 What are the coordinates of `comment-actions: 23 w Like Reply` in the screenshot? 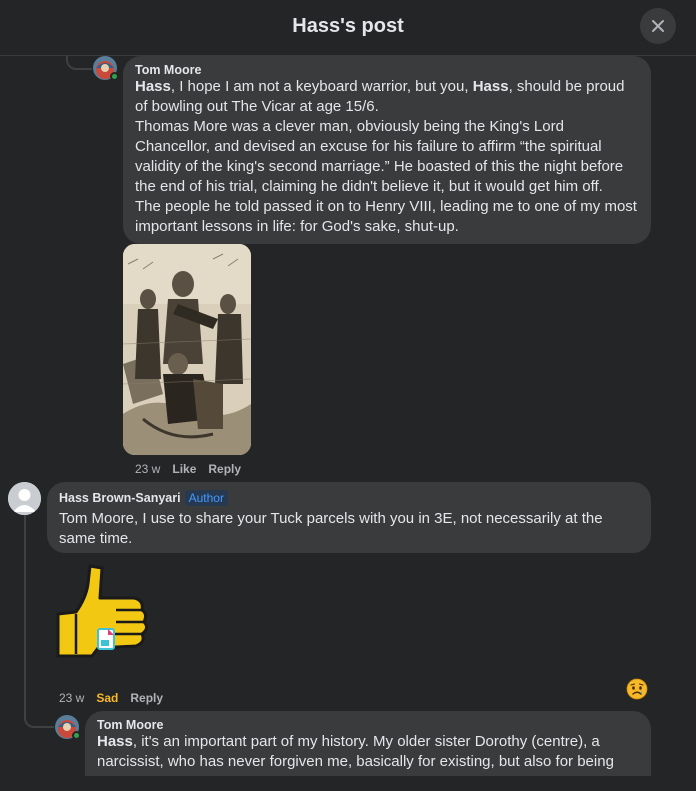 It's located at (188, 469).